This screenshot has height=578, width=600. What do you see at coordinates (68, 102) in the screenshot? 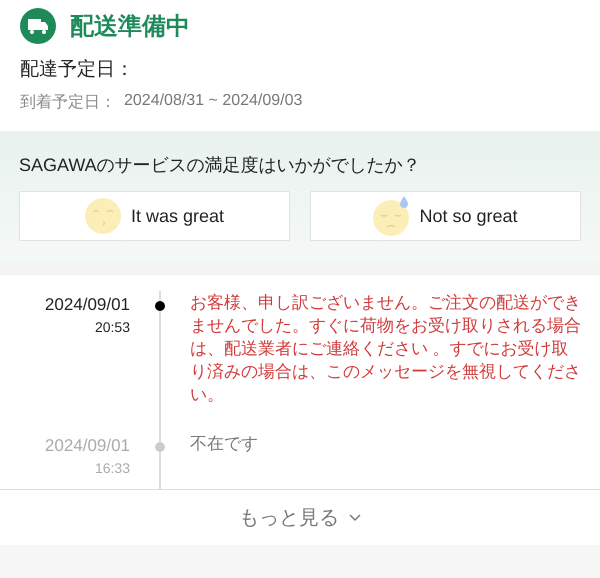
I see `arrival-label: 到着予定日：` at bounding box center [68, 102].